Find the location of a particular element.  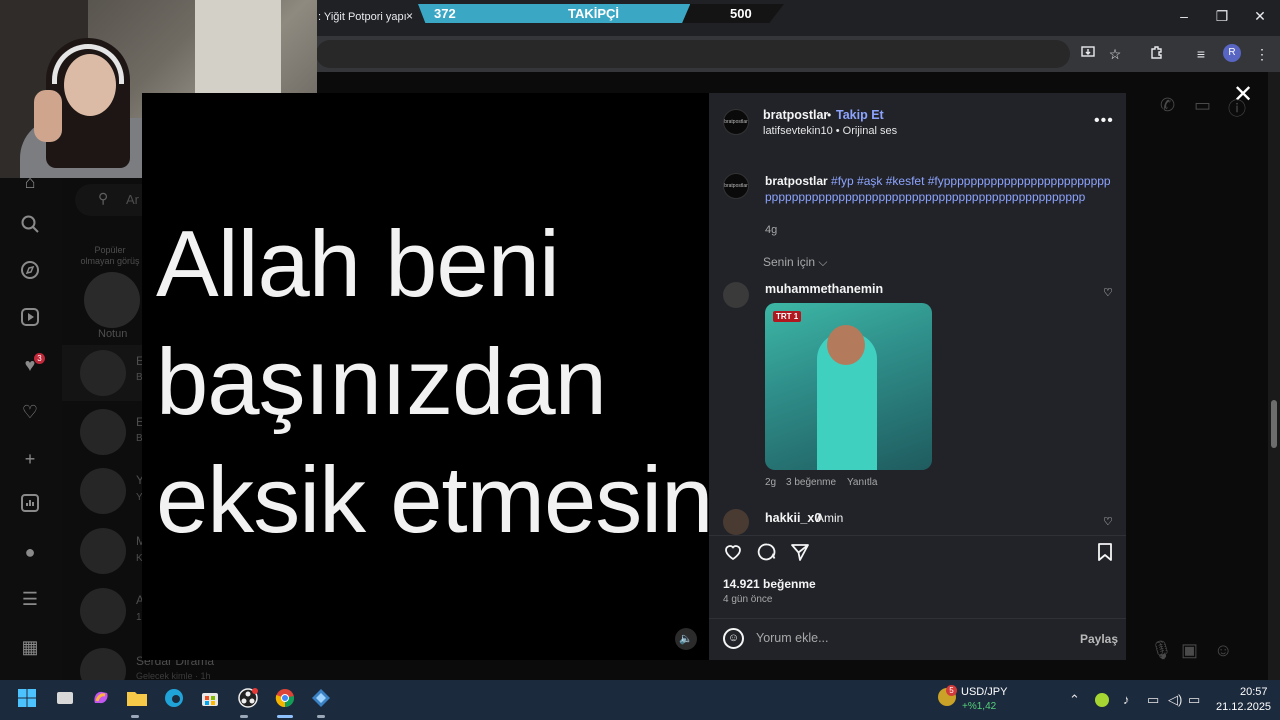

note-bubble: Popüler olmayan görüş is located at coordinates (110, 256).